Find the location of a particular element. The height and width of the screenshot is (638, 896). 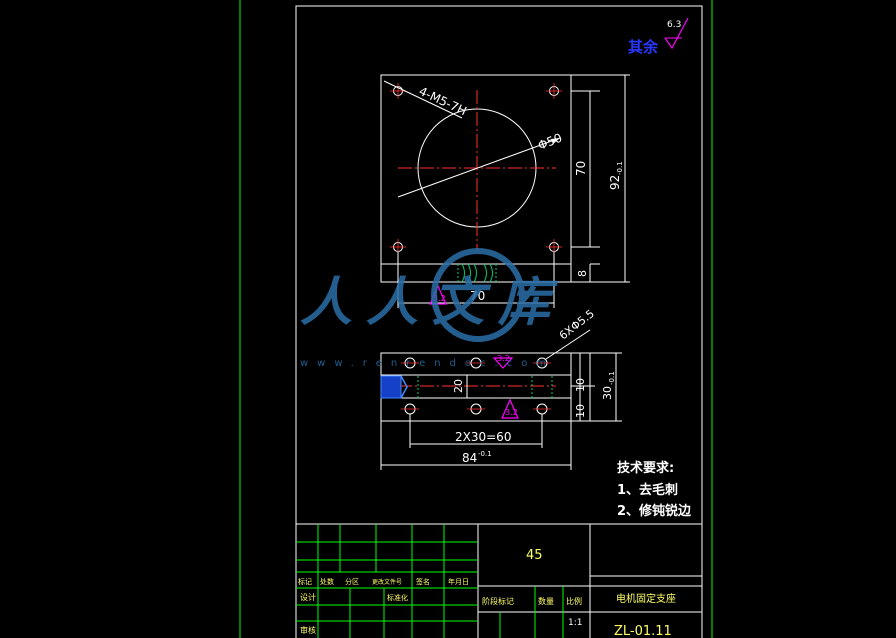

watermark-logo: 人人文库 is located at coordinates (432, 303).